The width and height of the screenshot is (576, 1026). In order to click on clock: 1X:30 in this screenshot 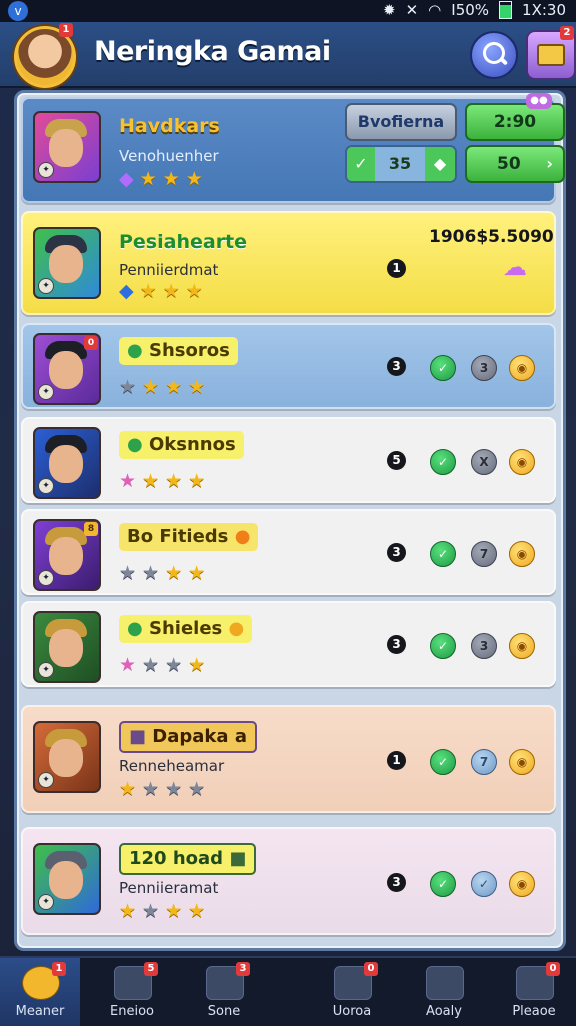, I will do `click(544, 10)`.